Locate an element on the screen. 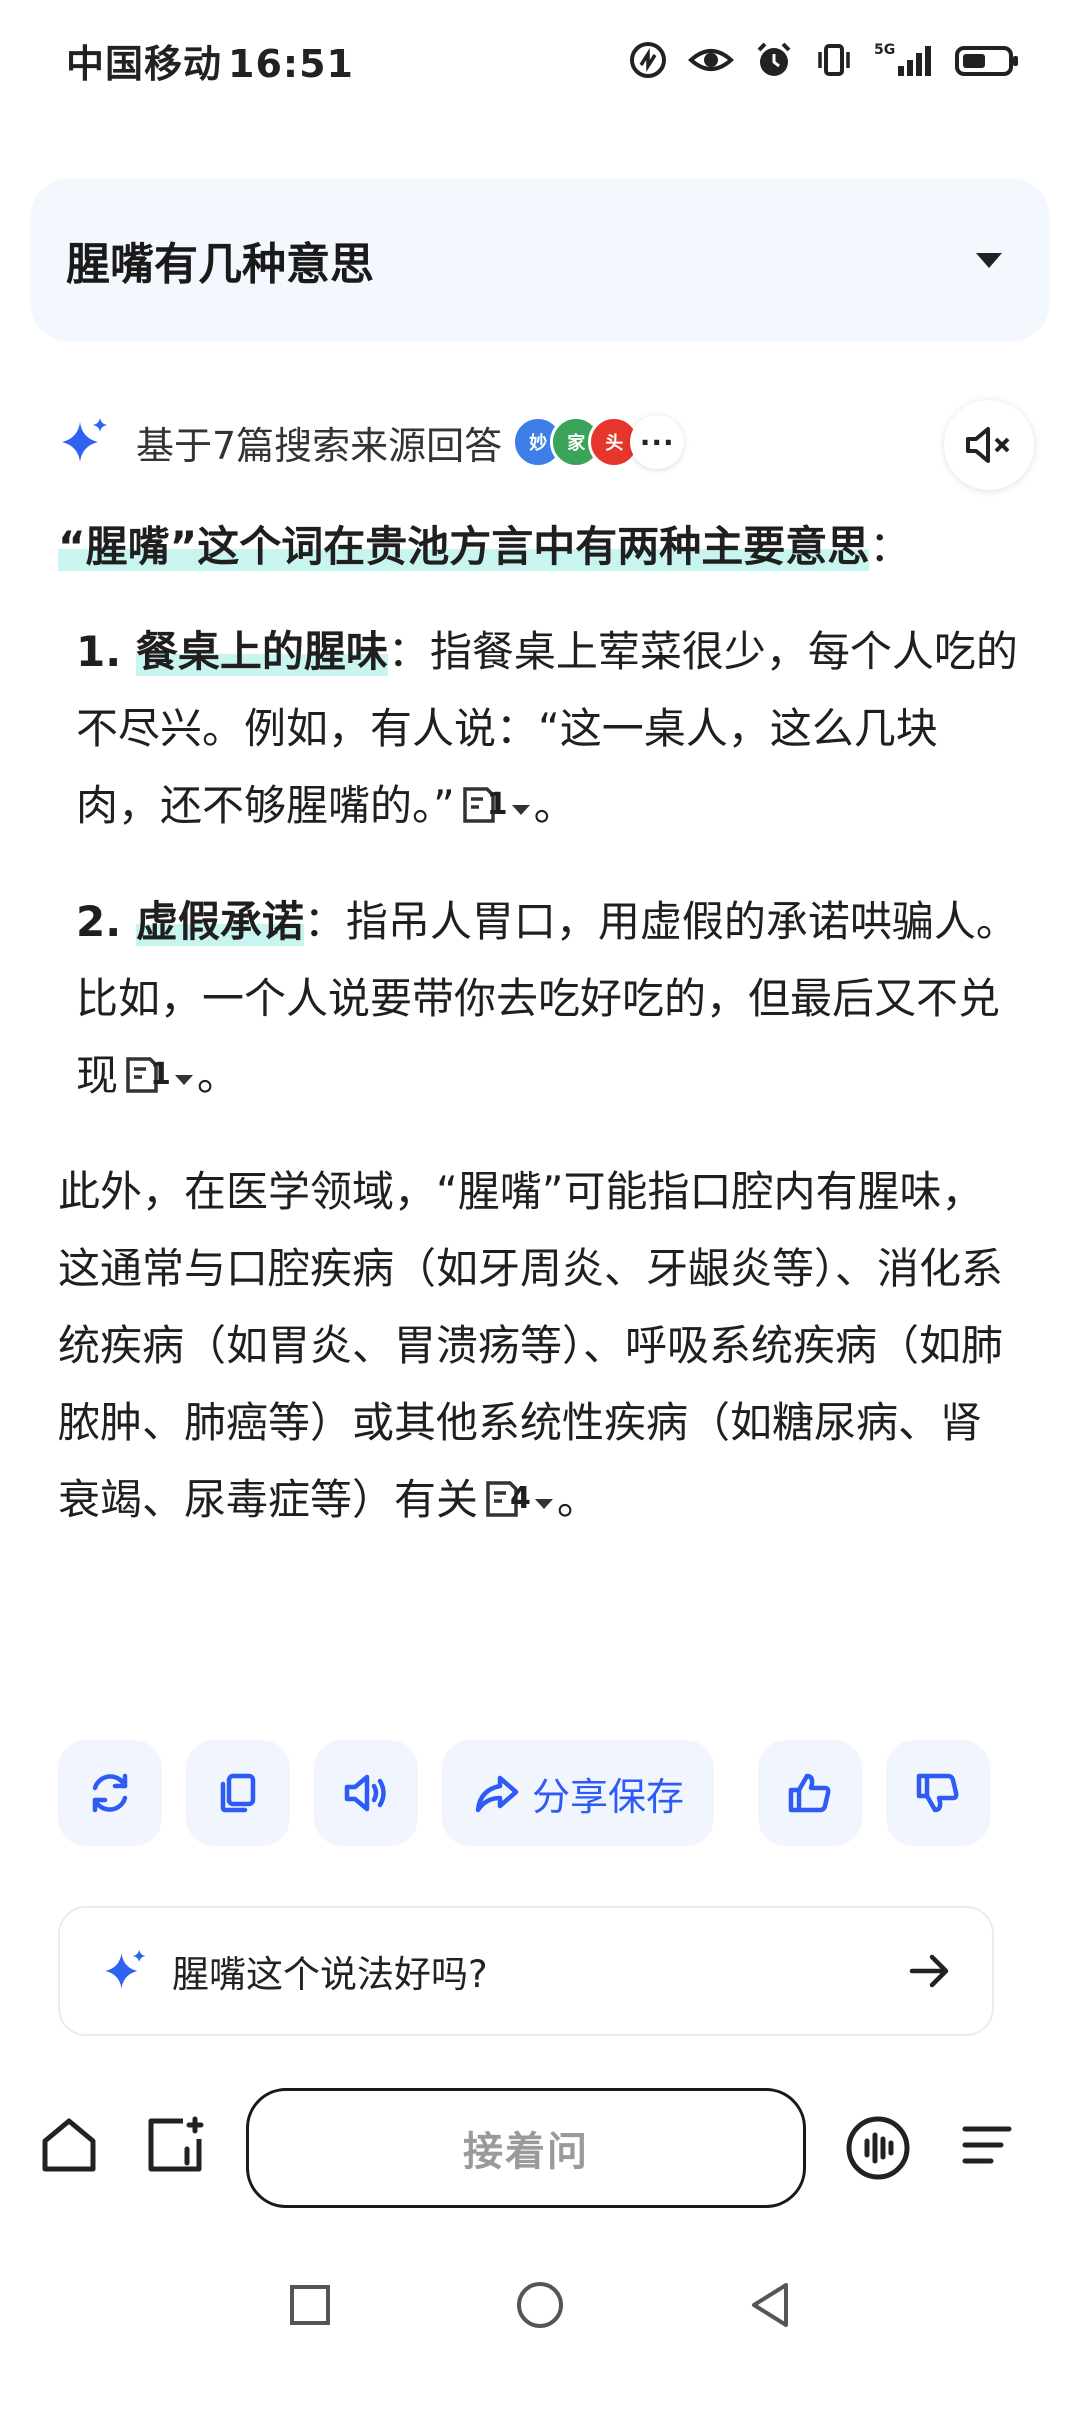  back-icon is located at coordinates (770, 2305).